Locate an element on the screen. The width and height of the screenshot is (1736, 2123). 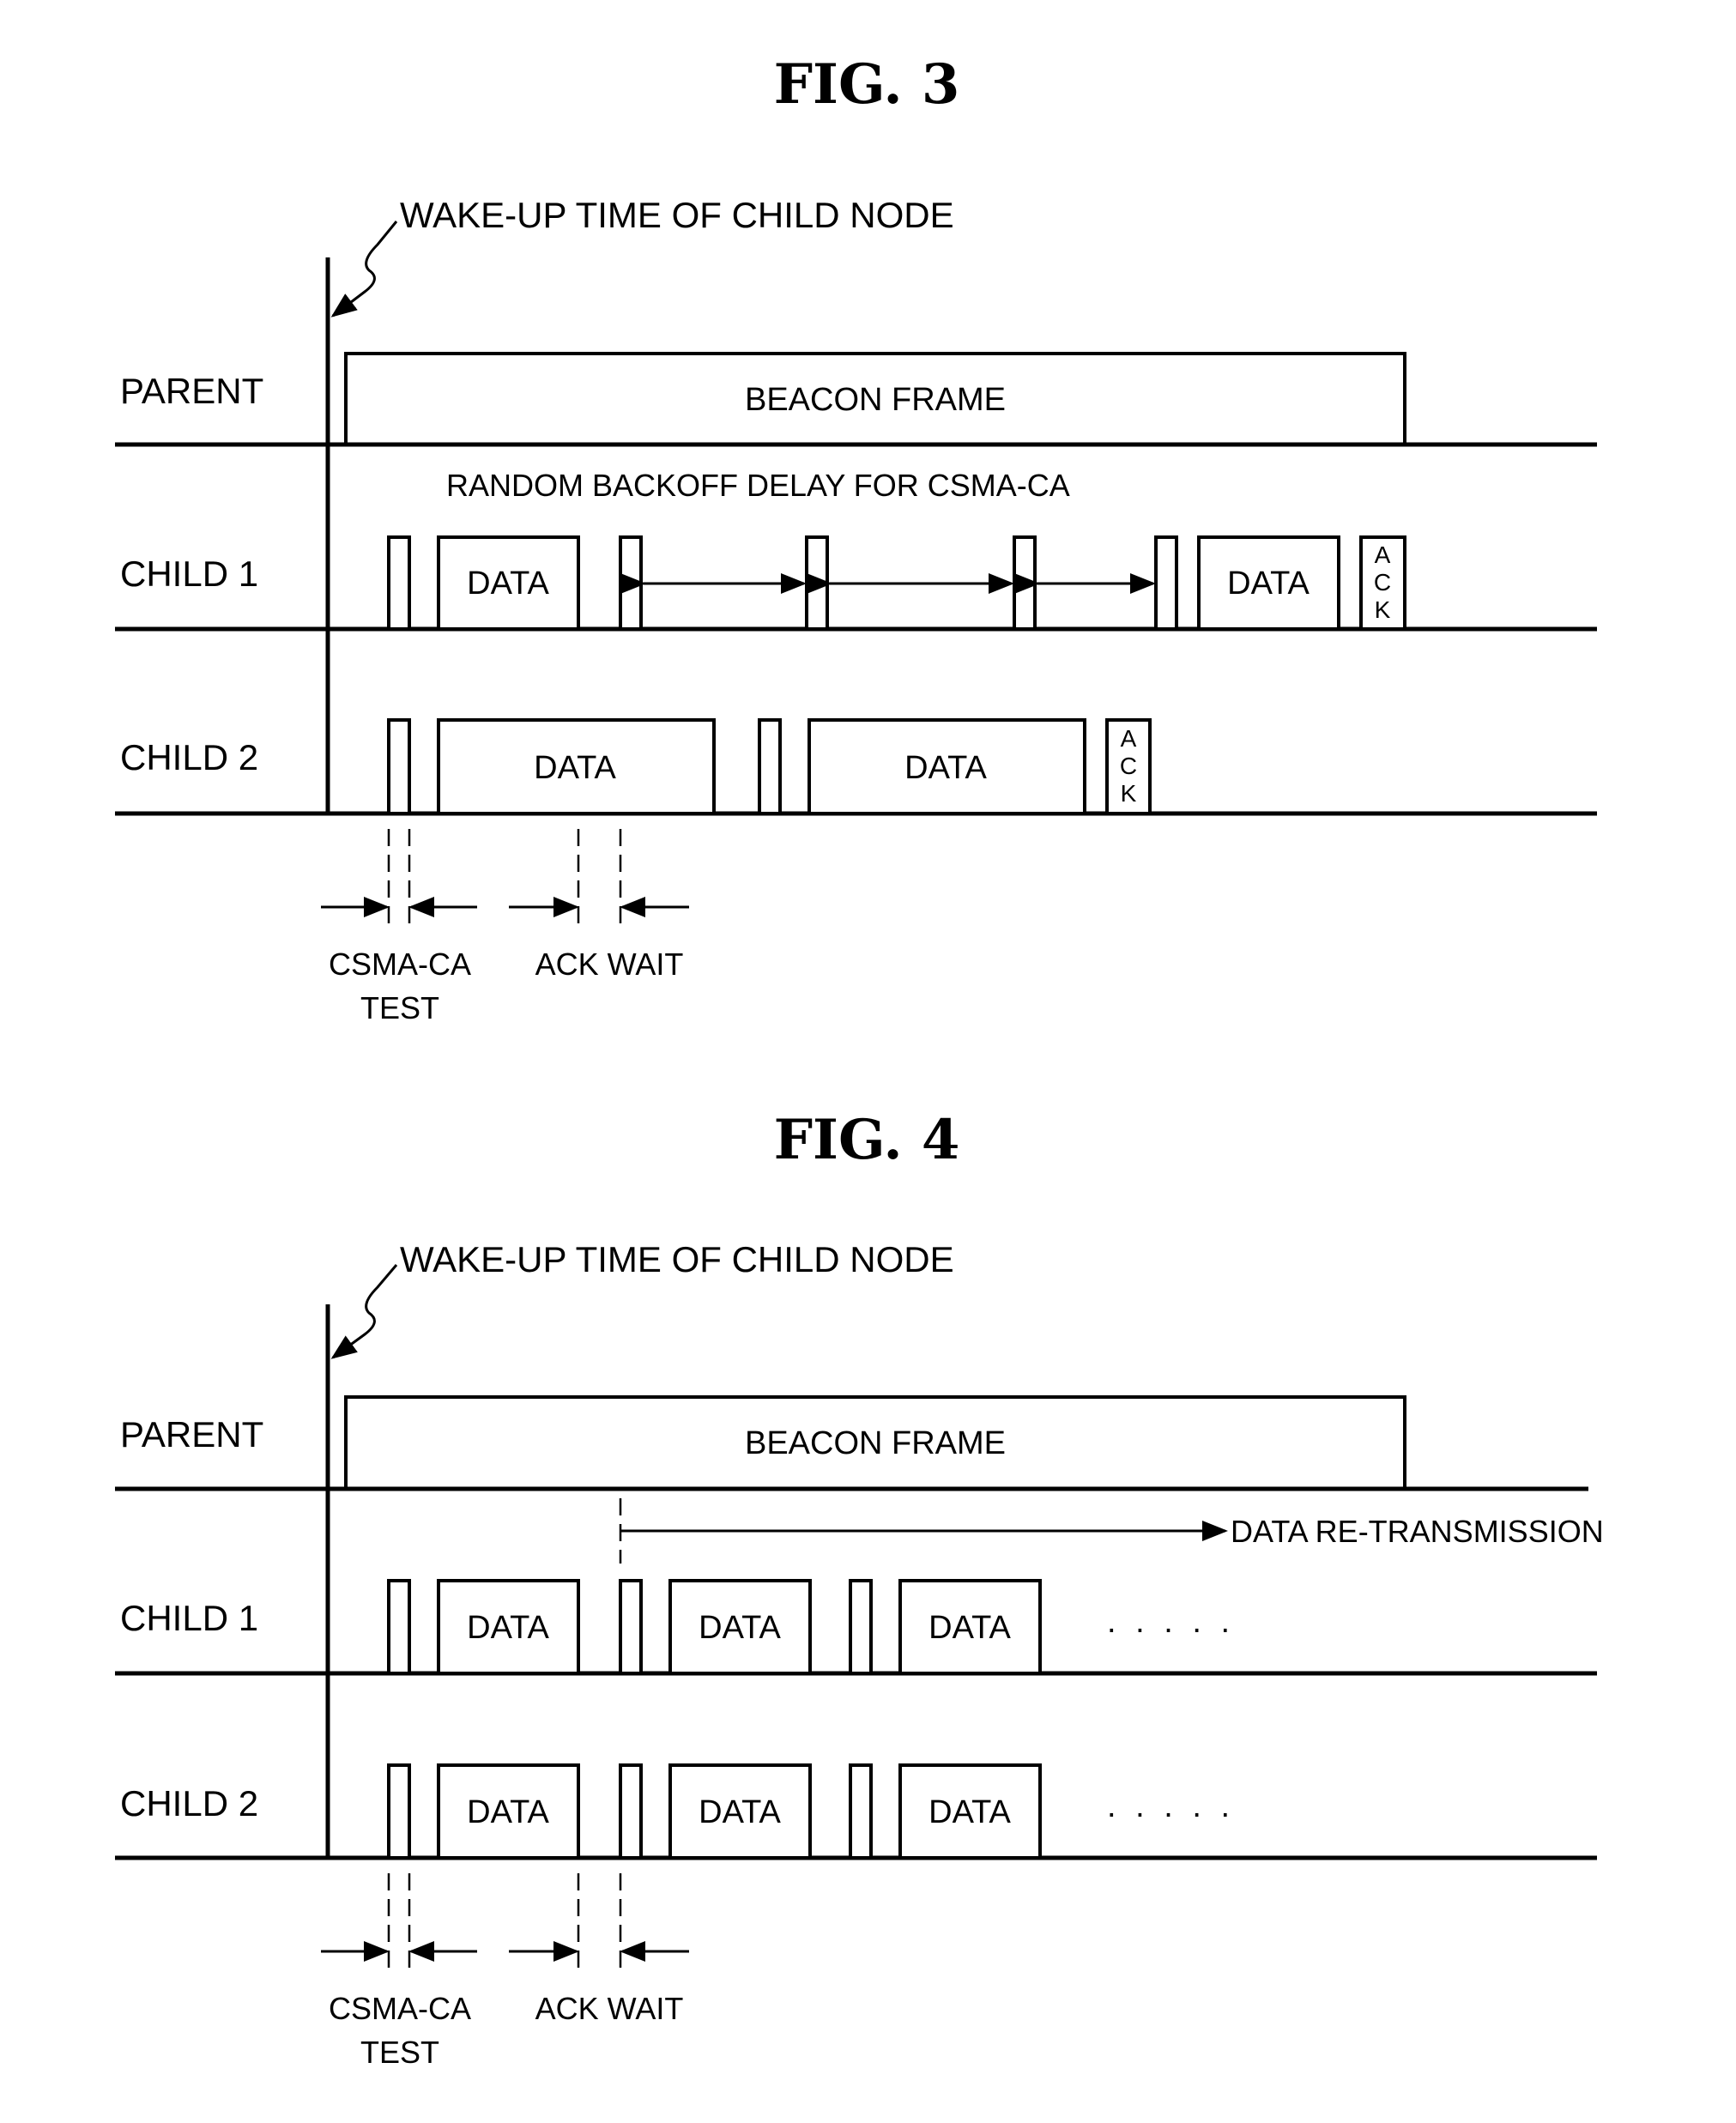
backoff-label: RANDOM BACKOFF DELAY FOR CSMA-CA is located at coordinates (758, 485).